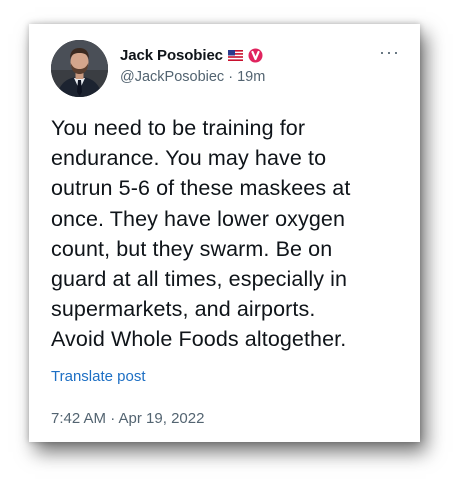 This screenshot has height=500, width=475. Describe the element at coordinates (255, 55) in the screenshot. I see `verified-badge-icon` at that location.